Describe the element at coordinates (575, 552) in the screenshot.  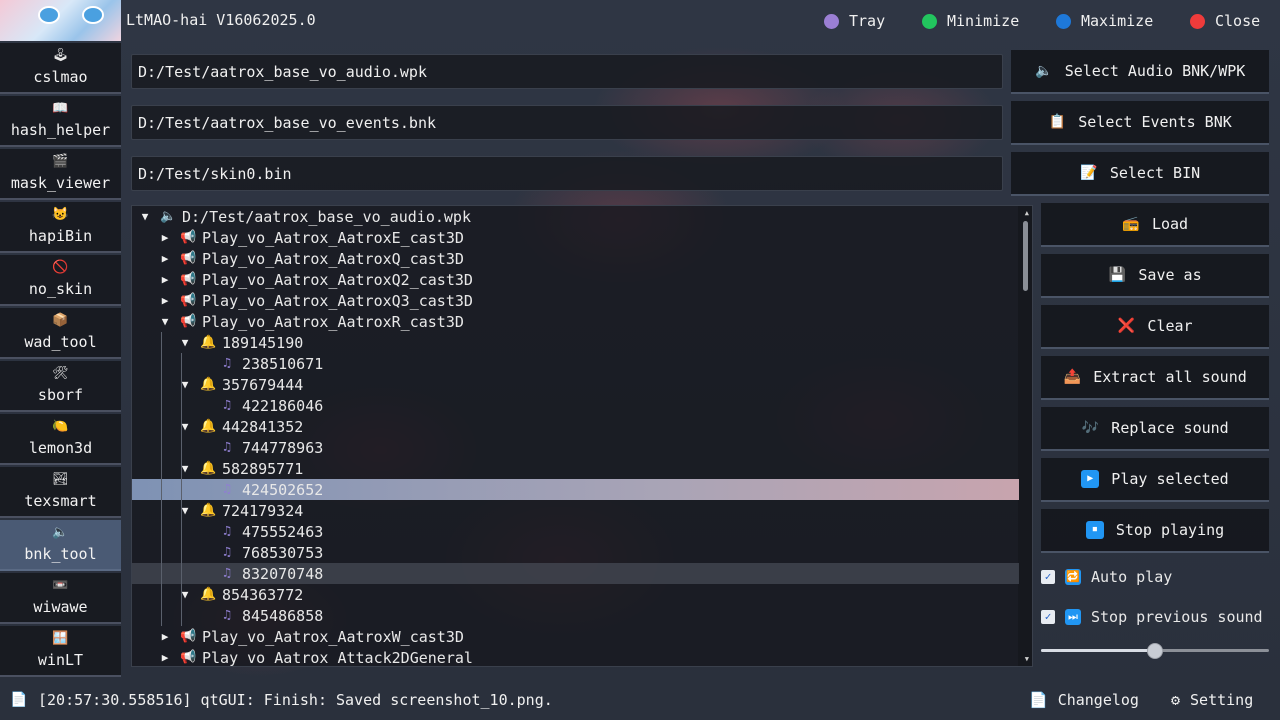
I see `tree-row: ▶♫768530753` at that location.